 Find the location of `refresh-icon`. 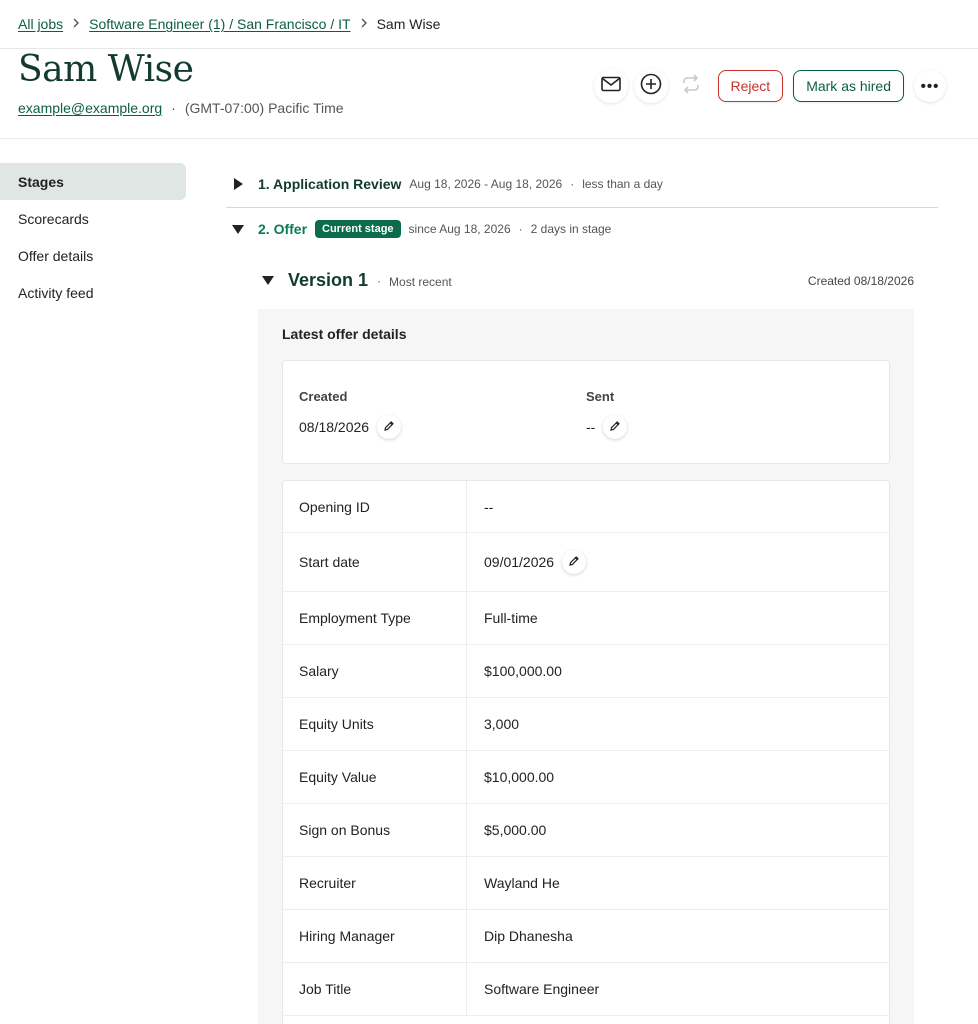

refresh-icon is located at coordinates (691, 86).